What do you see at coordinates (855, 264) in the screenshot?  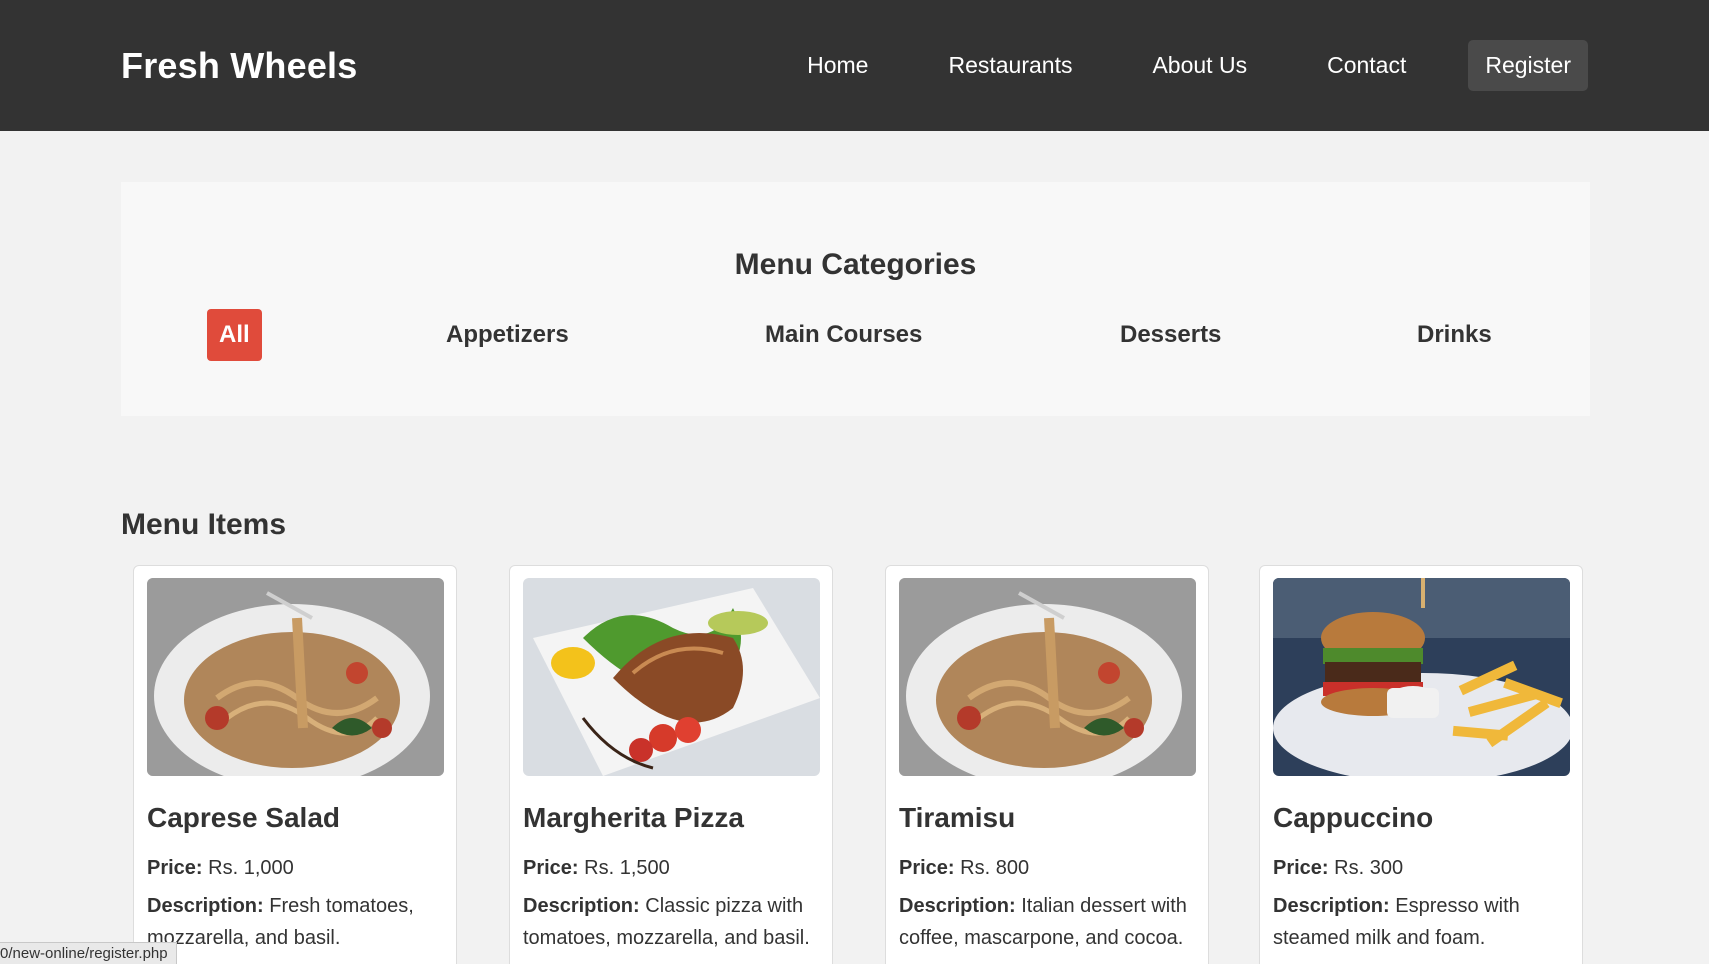 I see `categories-title: Menu Categories` at bounding box center [855, 264].